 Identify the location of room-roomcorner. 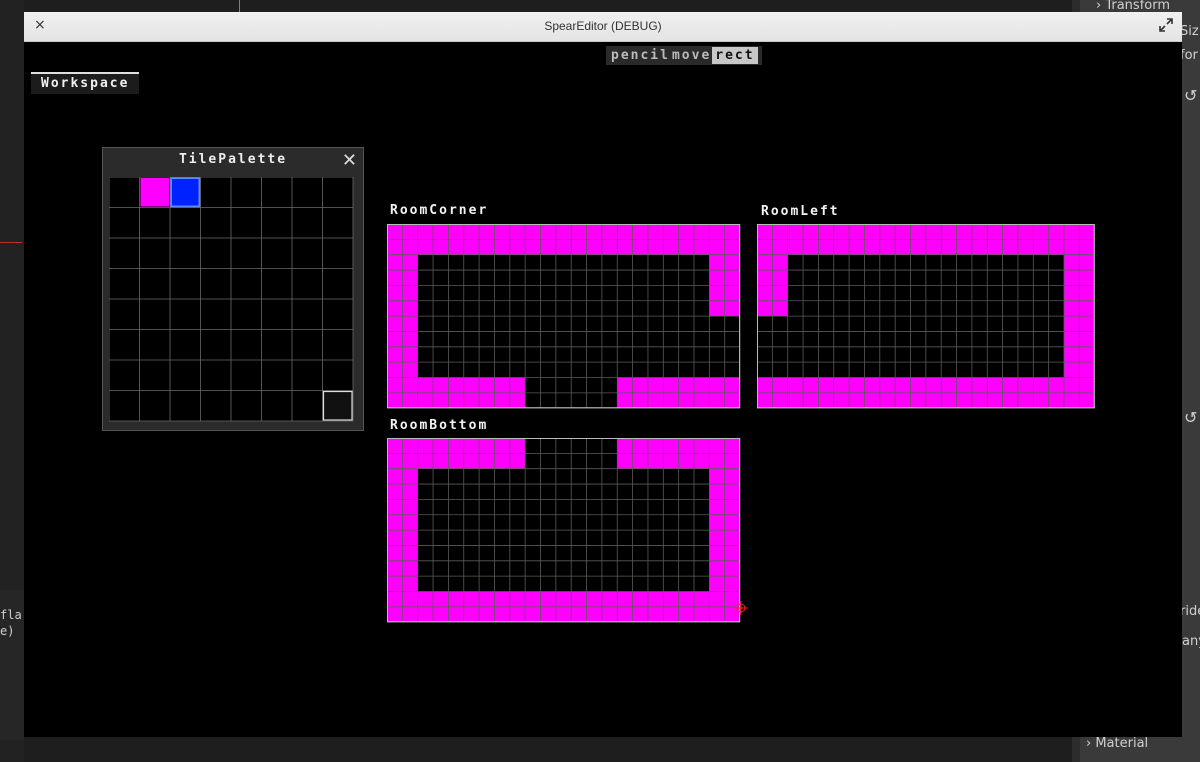
(564, 317).